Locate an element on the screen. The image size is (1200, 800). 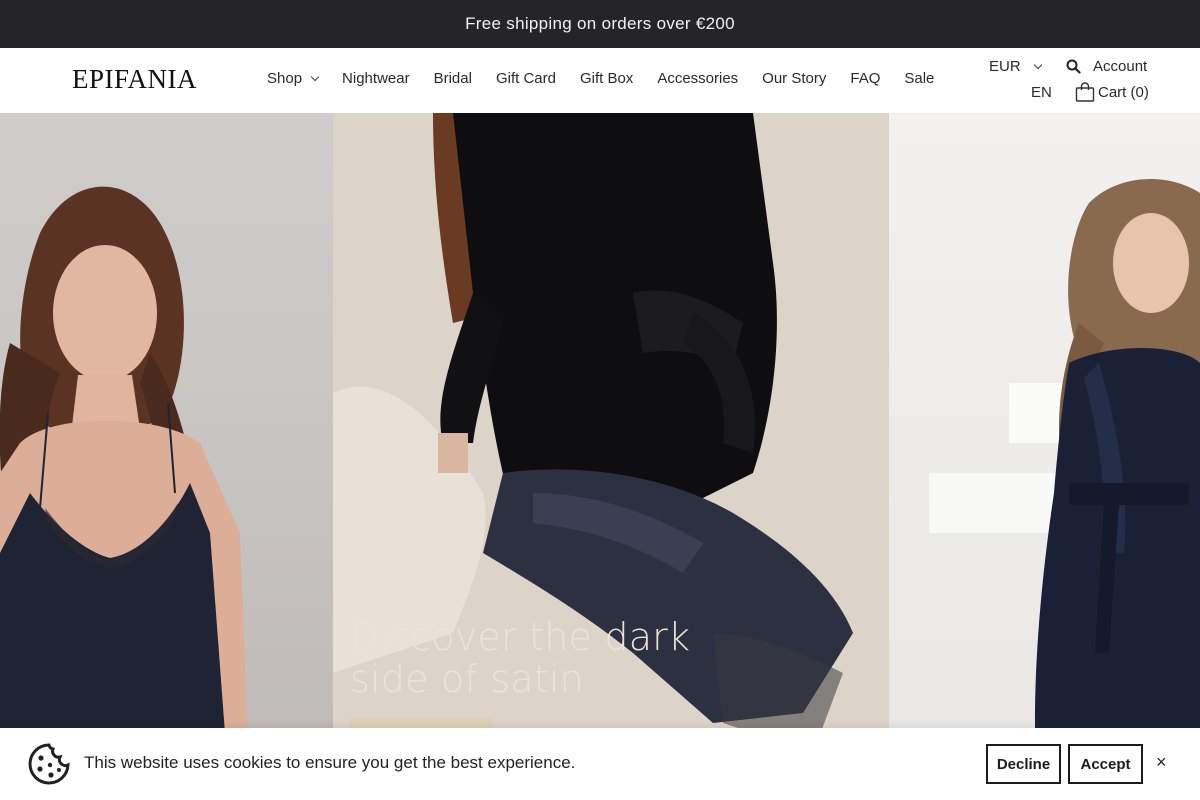
currency-selector: EUR is located at coordinates (1015, 66).